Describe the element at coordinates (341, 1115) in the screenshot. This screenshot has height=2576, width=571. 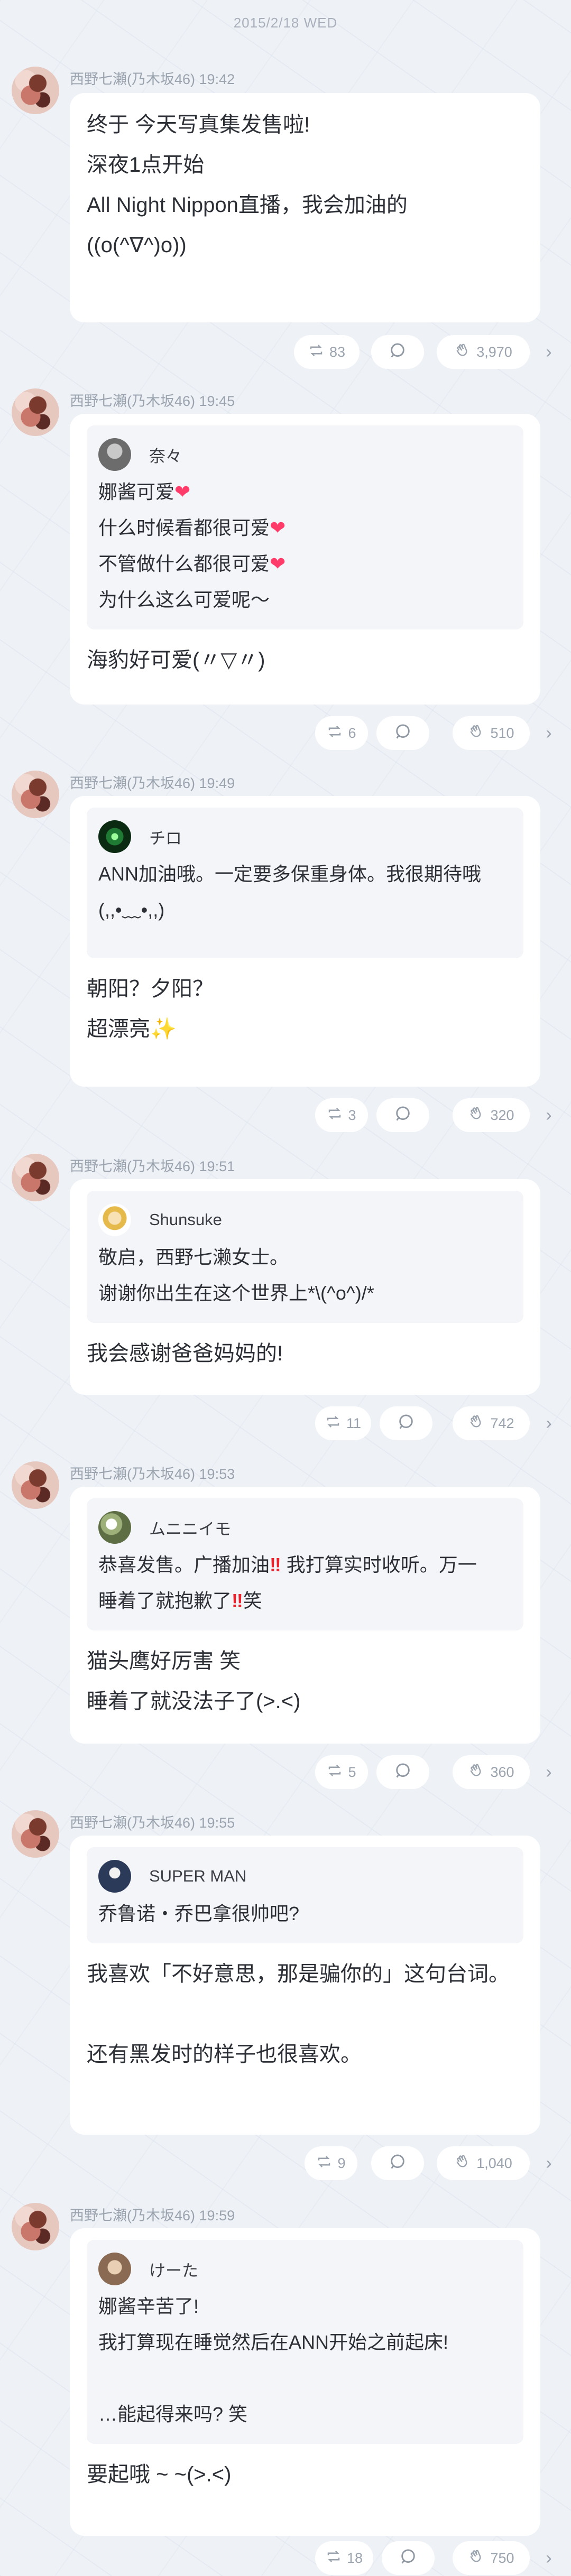
I see `repost-button: 3` at that location.